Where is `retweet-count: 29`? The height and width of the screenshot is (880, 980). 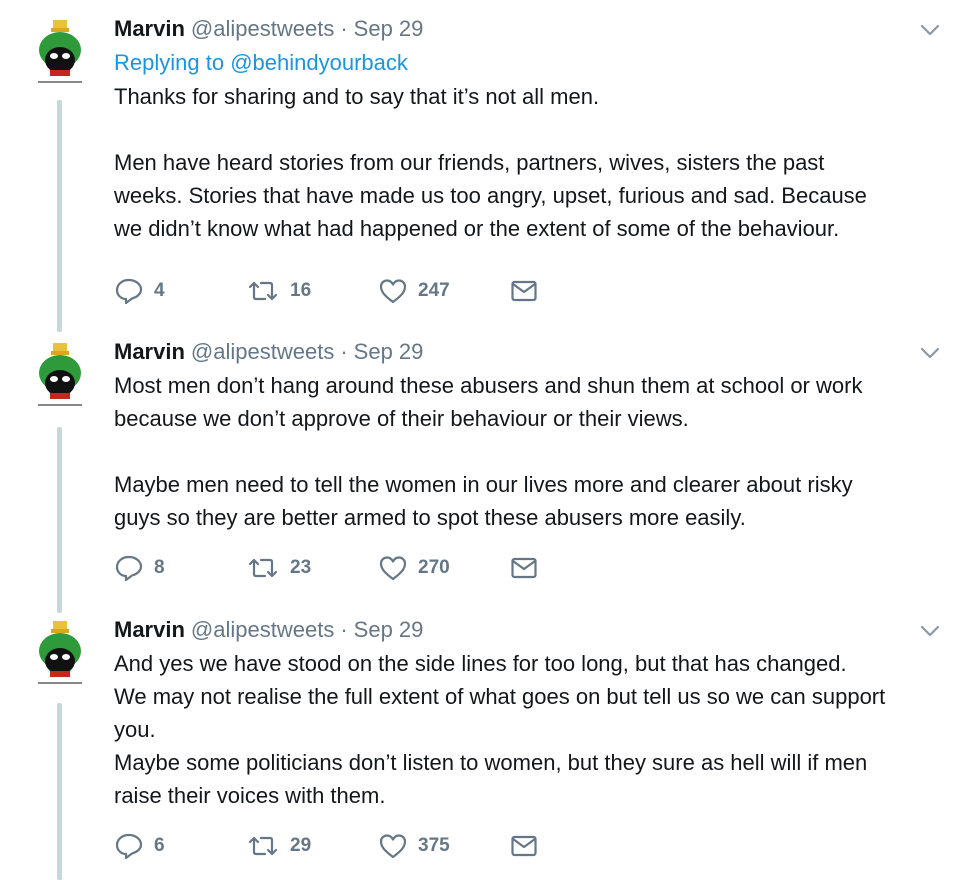 retweet-count: 29 is located at coordinates (301, 845).